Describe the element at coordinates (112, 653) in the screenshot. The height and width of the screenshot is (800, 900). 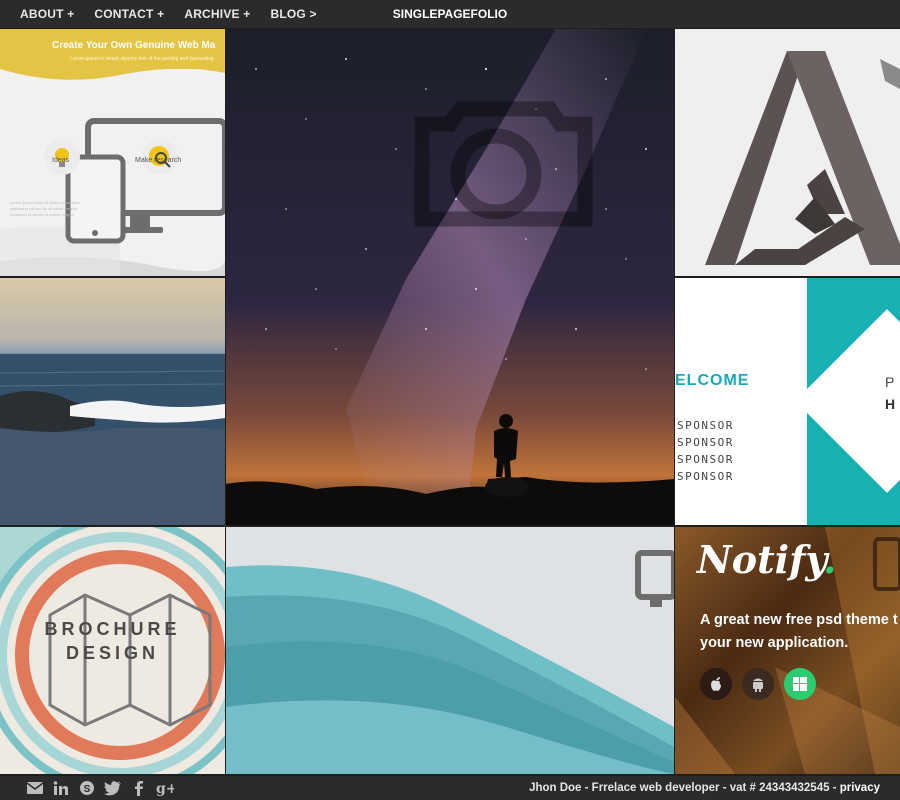
I see `brochure-line-2: DESIGN` at that location.